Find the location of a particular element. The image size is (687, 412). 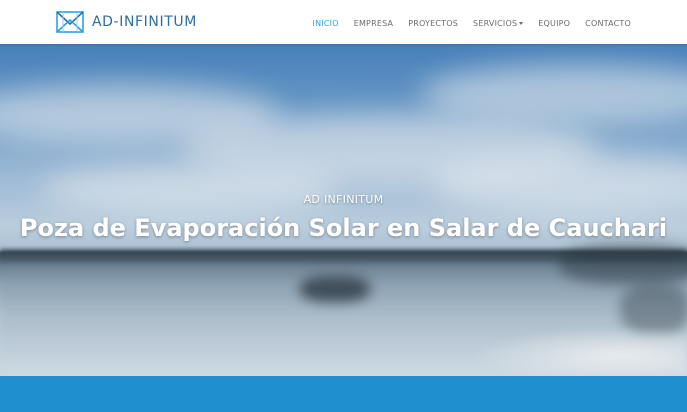

nav-item-contacto: CONTACTO is located at coordinates (608, 22).